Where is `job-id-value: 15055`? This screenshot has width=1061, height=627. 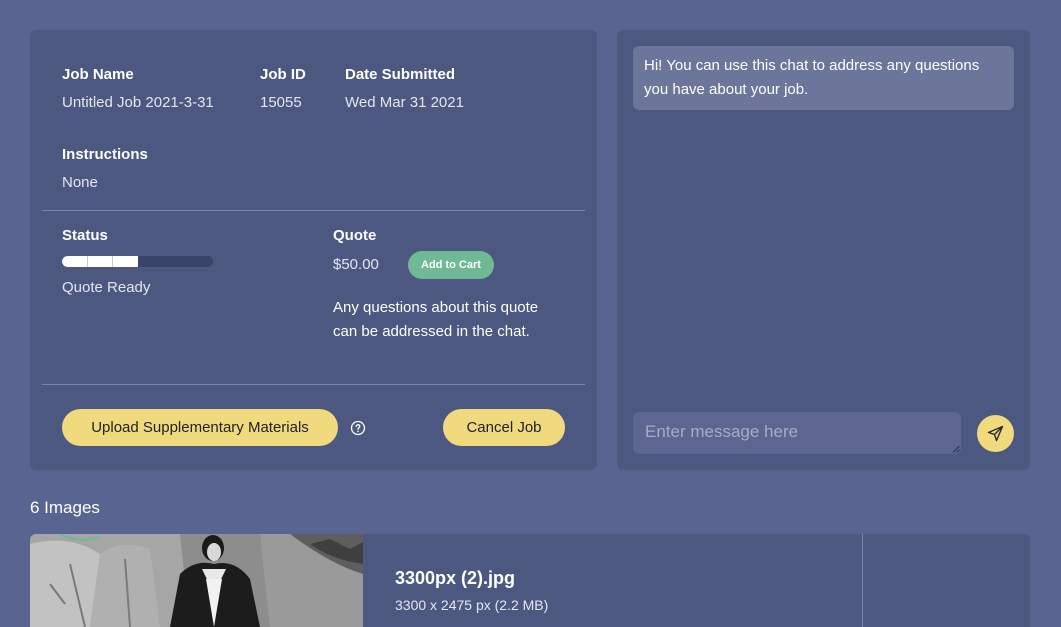 job-id-value: 15055 is located at coordinates (281, 102).